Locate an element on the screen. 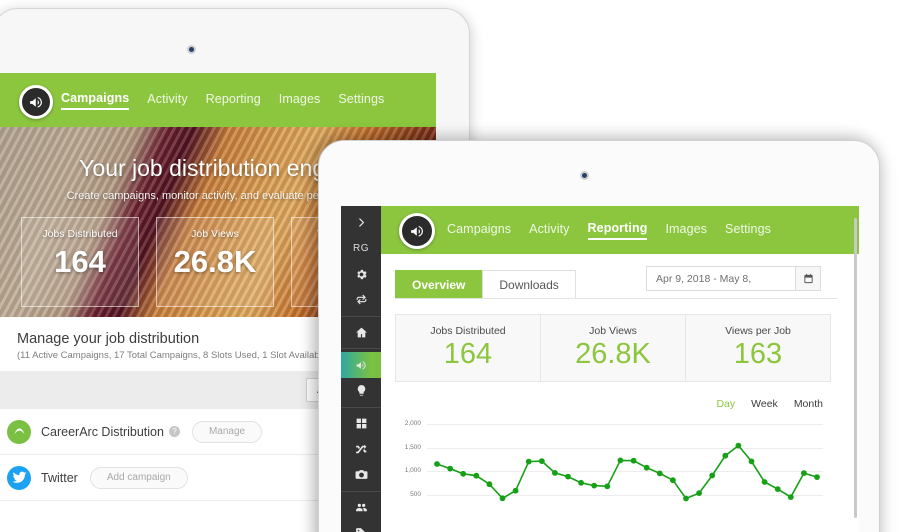 The height and width of the screenshot is (532, 918). stat-card-job-views: Job Views 26.8K is located at coordinates (613, 348).